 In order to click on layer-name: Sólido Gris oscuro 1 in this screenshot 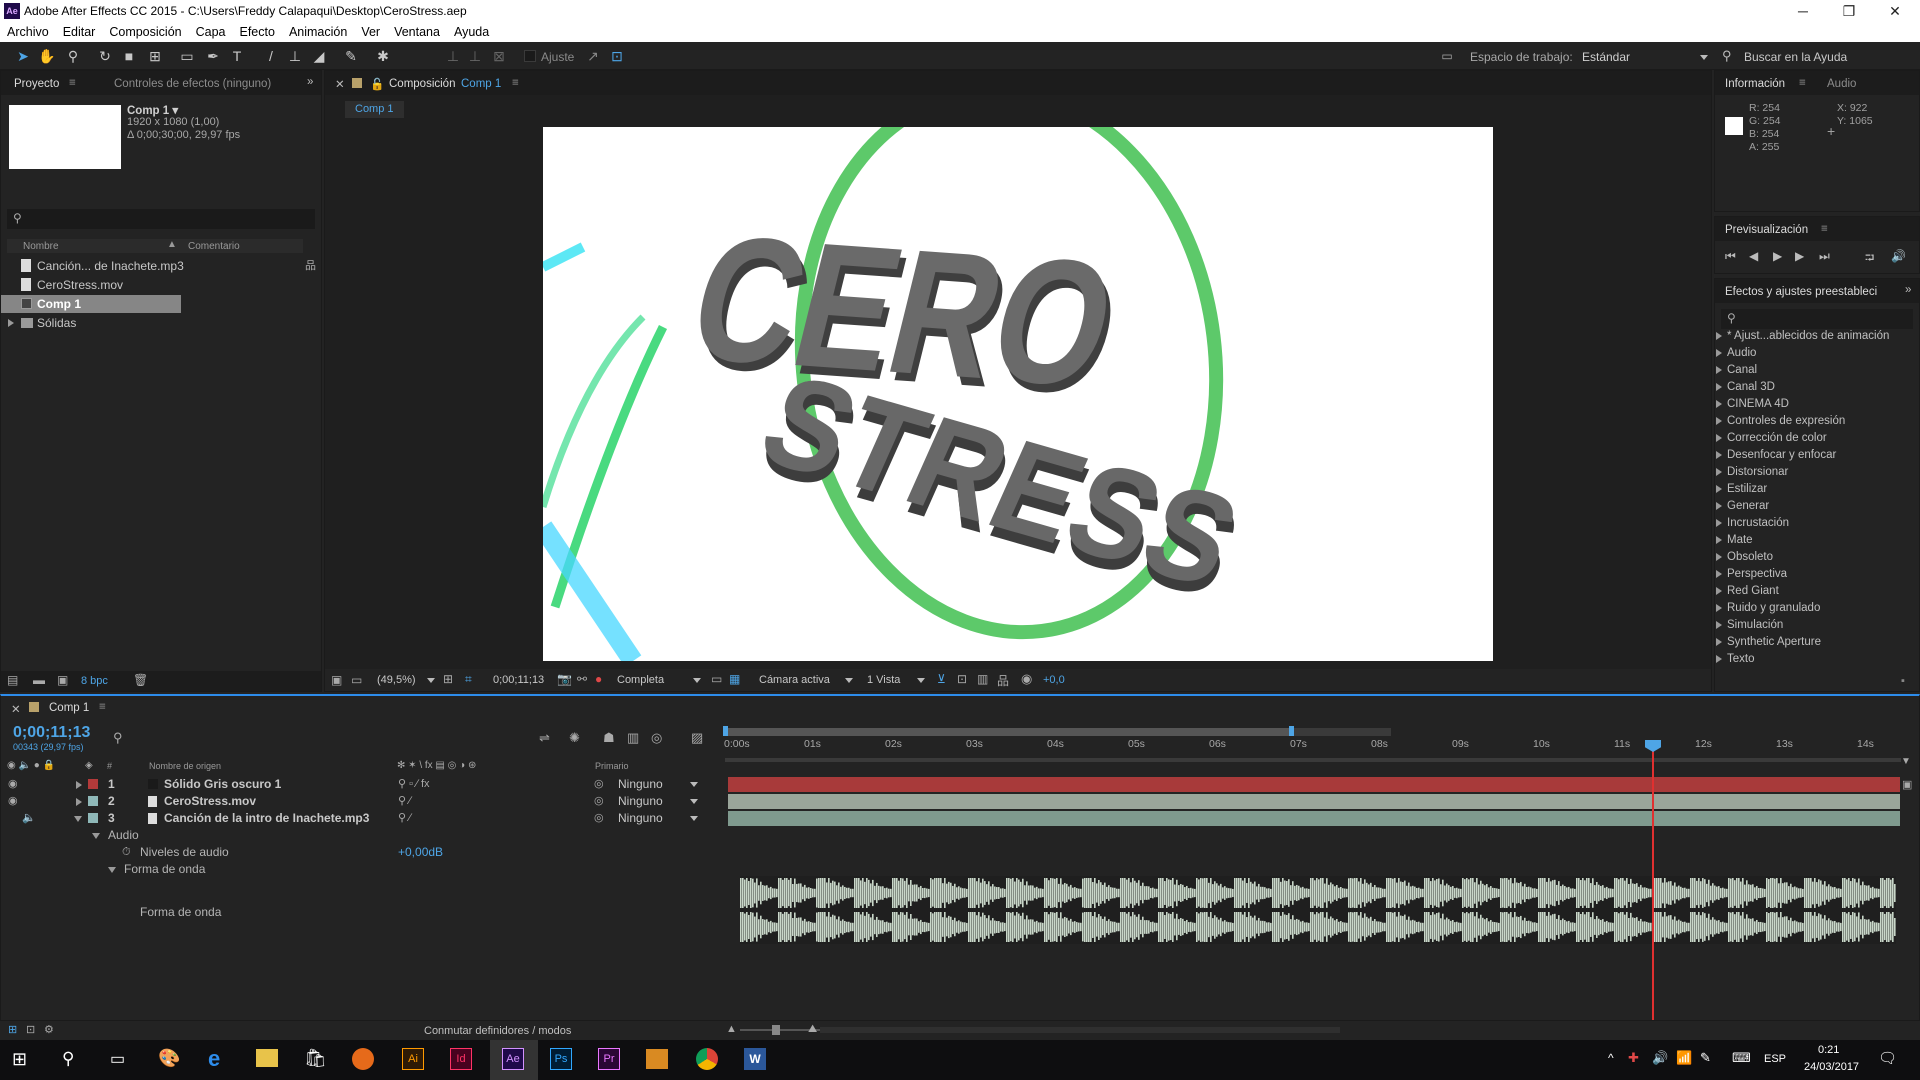, I will do `click(222, 784)`.